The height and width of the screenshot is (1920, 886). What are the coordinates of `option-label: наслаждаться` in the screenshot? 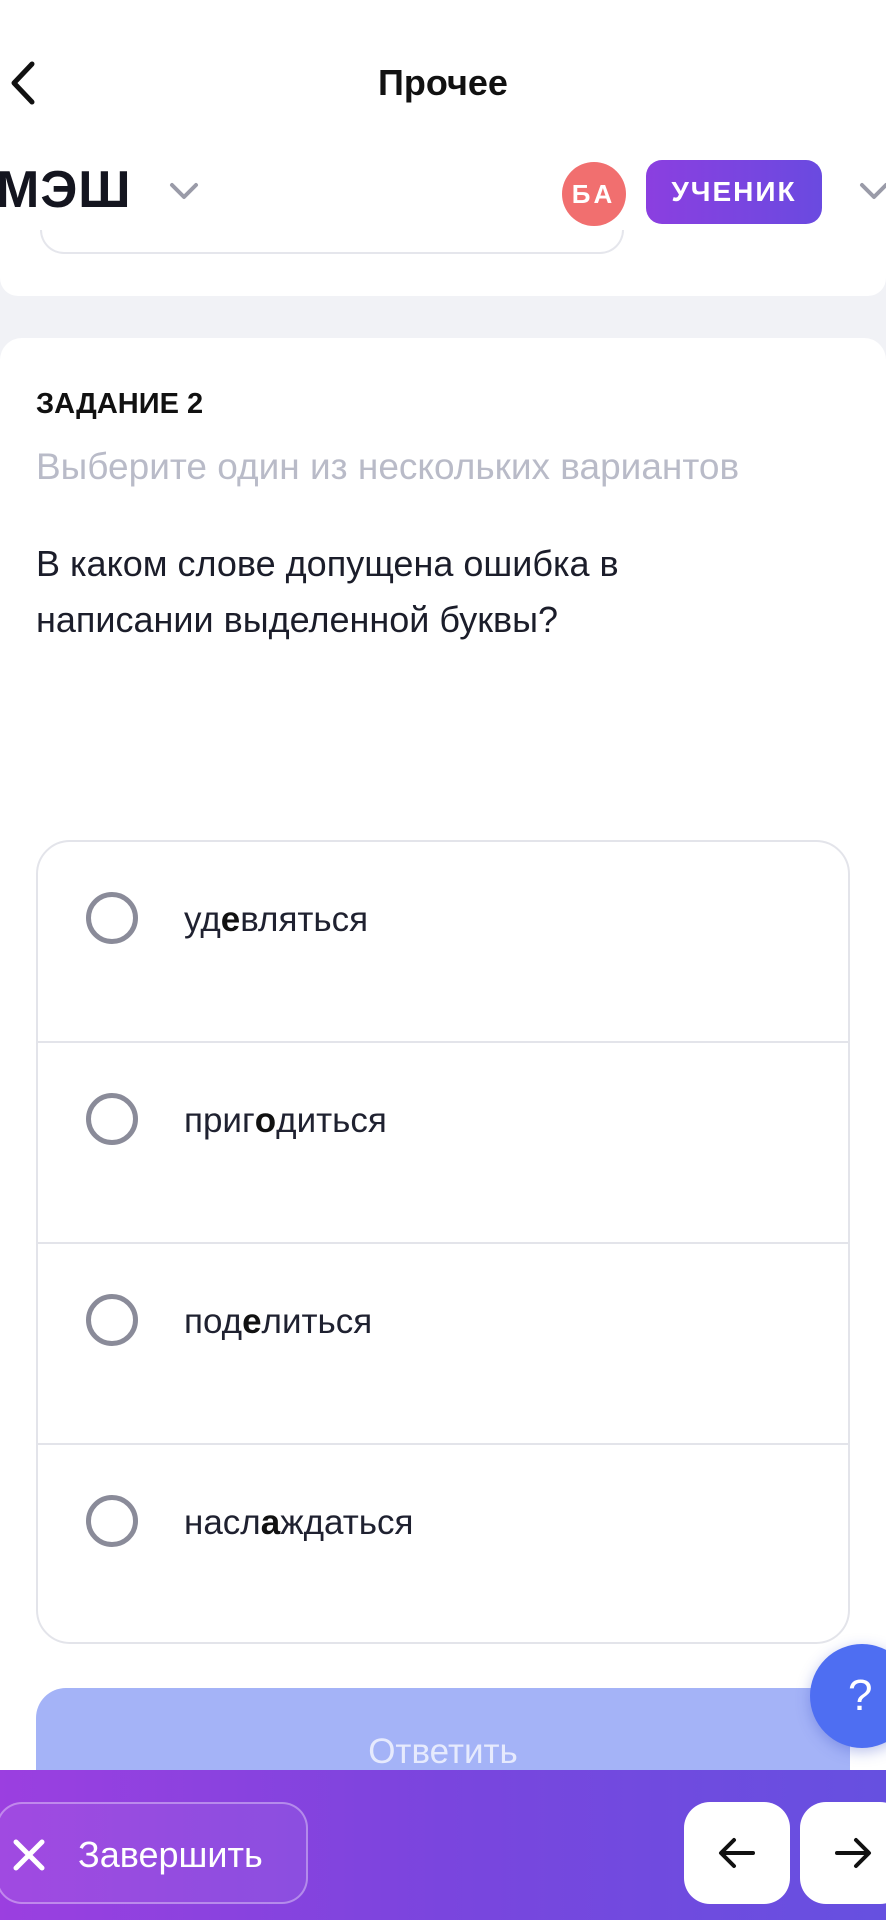 It's located at (299, 1522).